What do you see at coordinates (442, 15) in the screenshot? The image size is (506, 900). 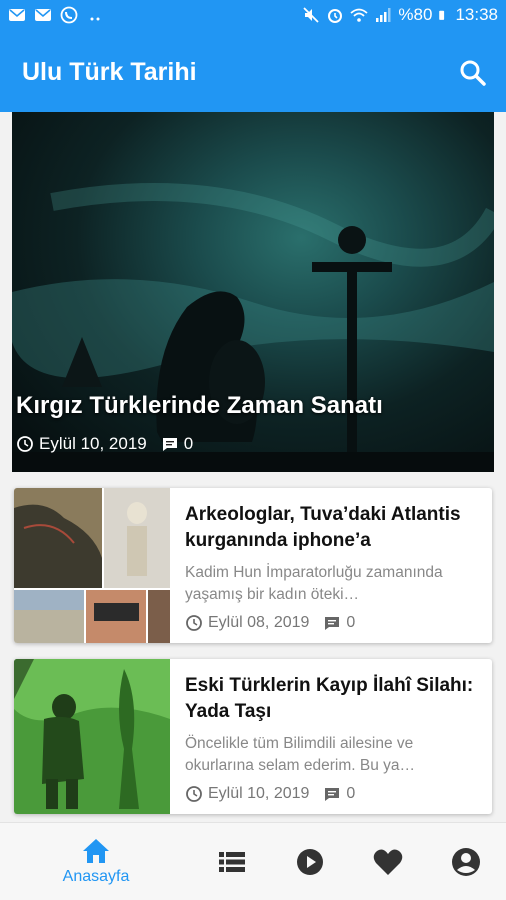 I see `battery-icon` at bounding box center [442, 15].